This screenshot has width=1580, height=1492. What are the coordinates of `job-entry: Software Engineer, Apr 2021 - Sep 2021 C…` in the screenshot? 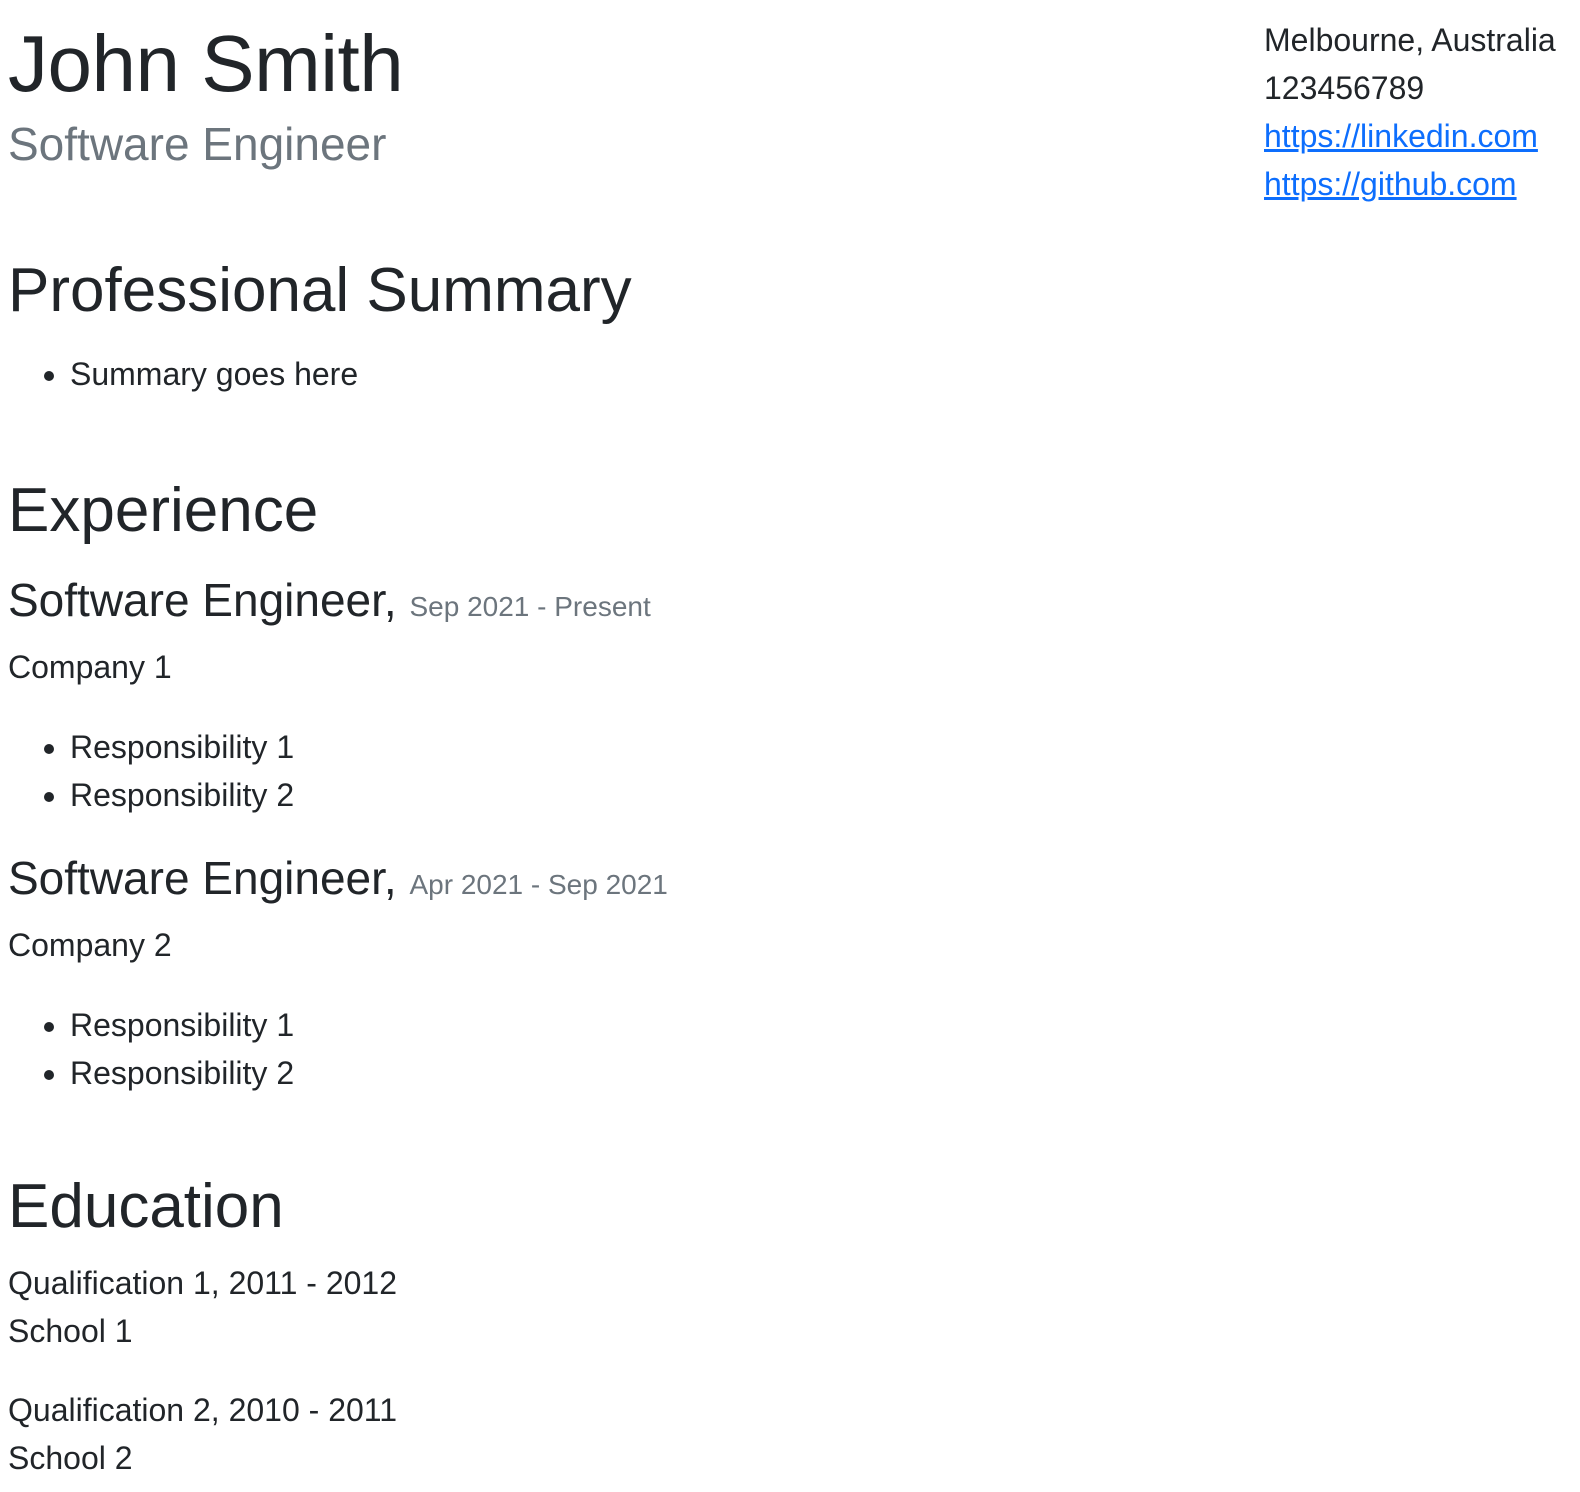 It's located at (338, 973).